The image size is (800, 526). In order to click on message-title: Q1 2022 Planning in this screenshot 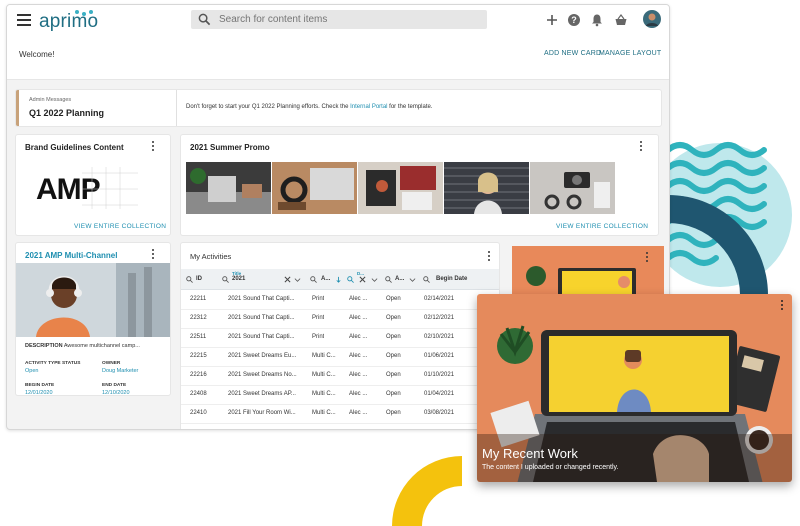, I will do `click(67, 113)`.